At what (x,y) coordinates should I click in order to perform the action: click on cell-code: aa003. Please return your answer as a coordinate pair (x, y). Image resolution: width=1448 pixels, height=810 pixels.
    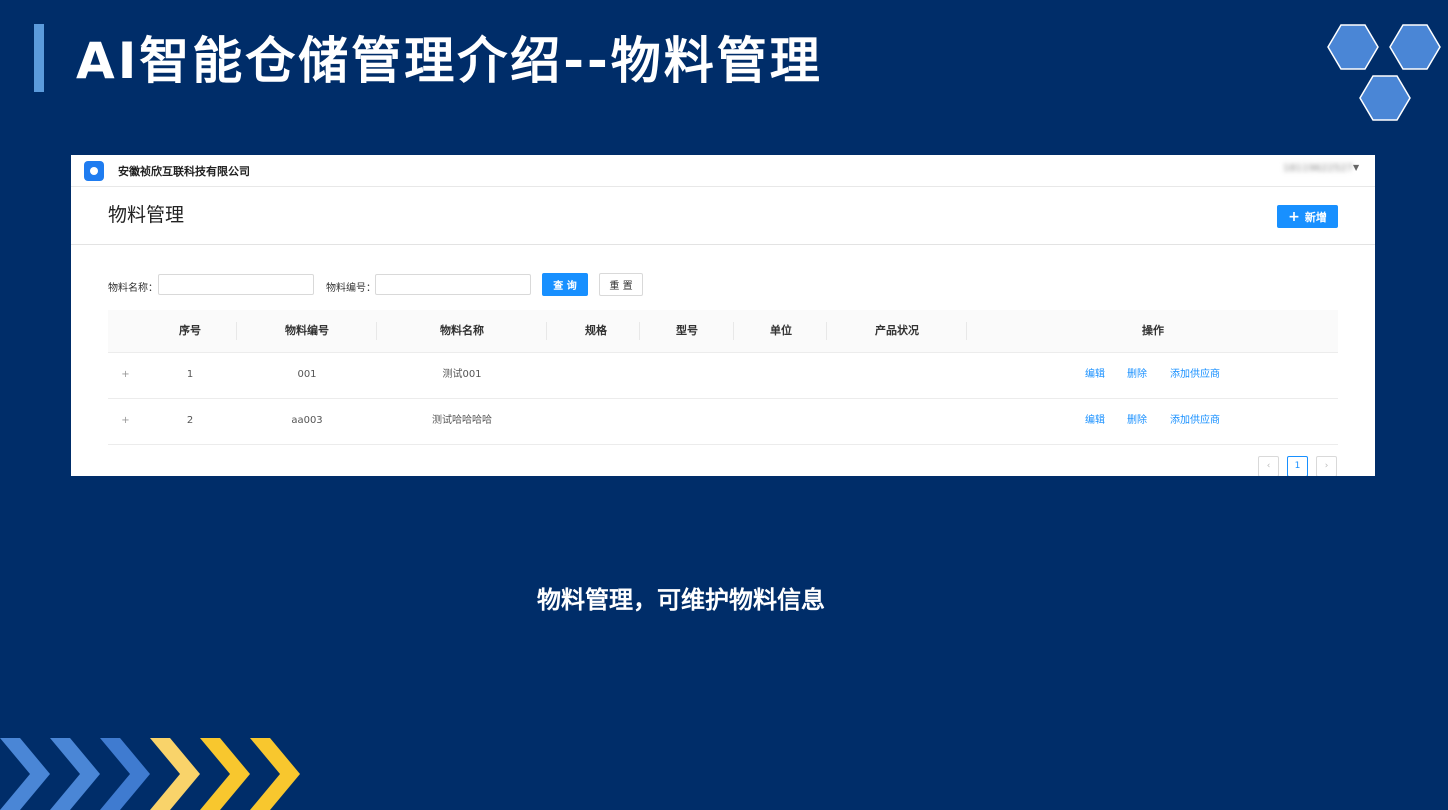
    Looking at the image, I should click on (307, 420).